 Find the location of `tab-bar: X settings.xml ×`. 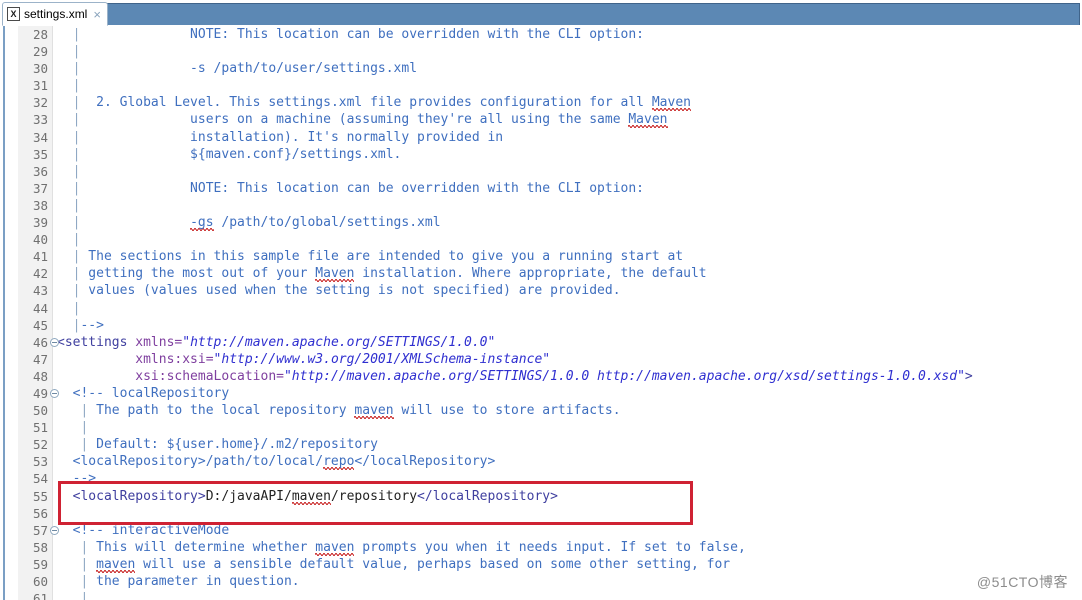

tab-bar: X settings.xml × is located at coordinates (541, 13).